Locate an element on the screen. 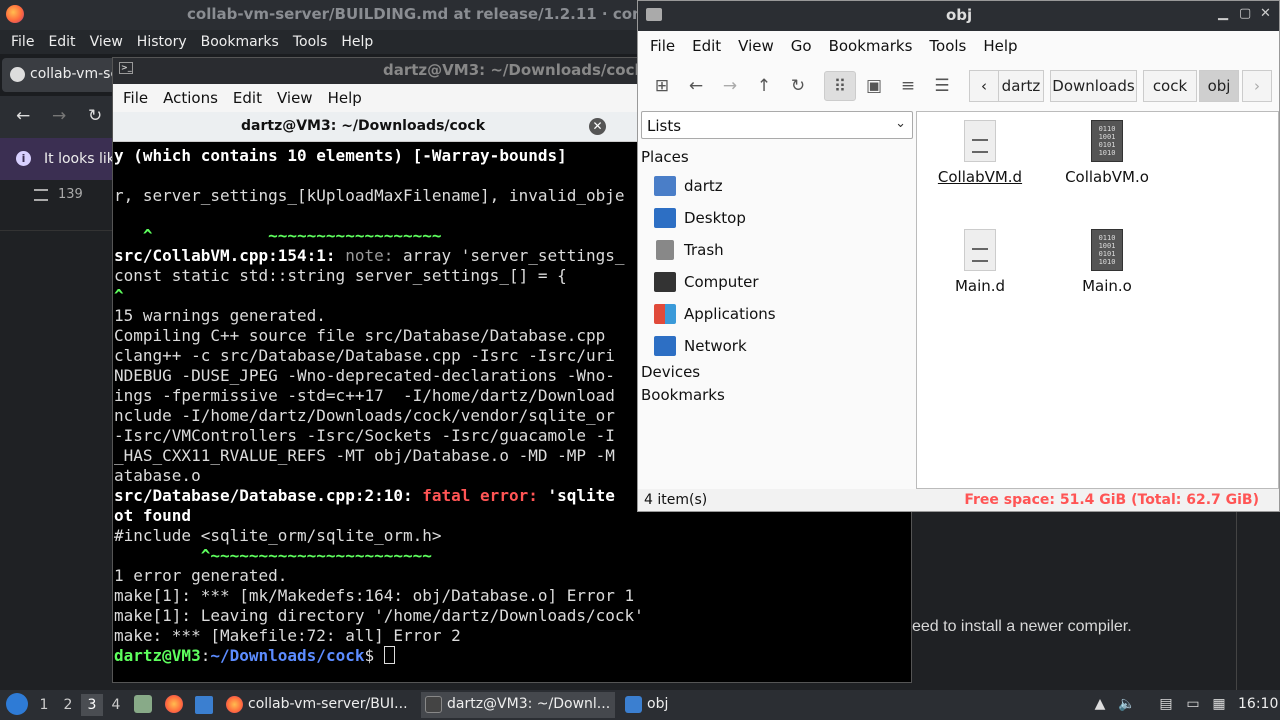  devices-heading: Devices is located at coordinates (670, 372).